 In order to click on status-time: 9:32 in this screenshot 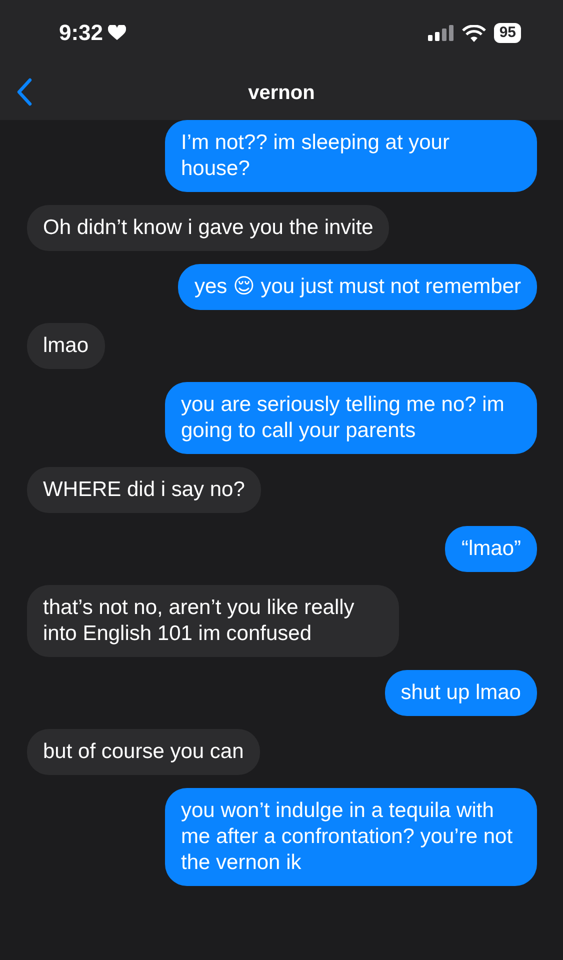, I will do `click(81, 33)`.